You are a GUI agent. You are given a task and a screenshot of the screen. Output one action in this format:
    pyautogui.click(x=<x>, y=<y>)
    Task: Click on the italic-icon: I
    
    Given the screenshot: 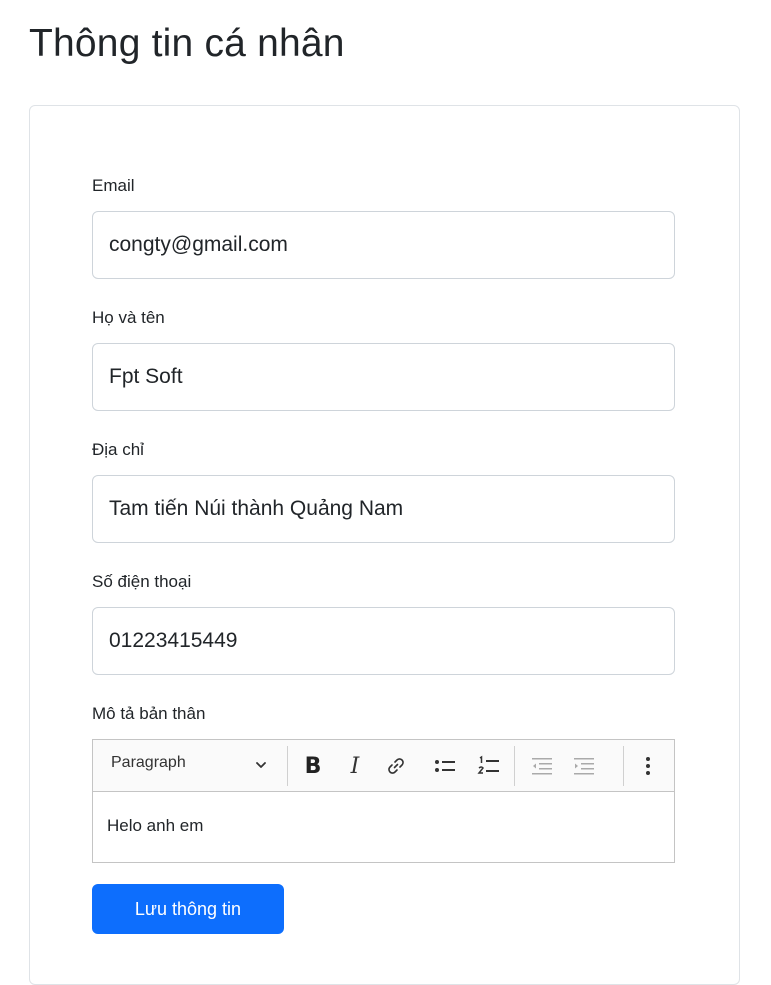 What is the action you would take?
    pyautogui.click(x=355, y=766)
    